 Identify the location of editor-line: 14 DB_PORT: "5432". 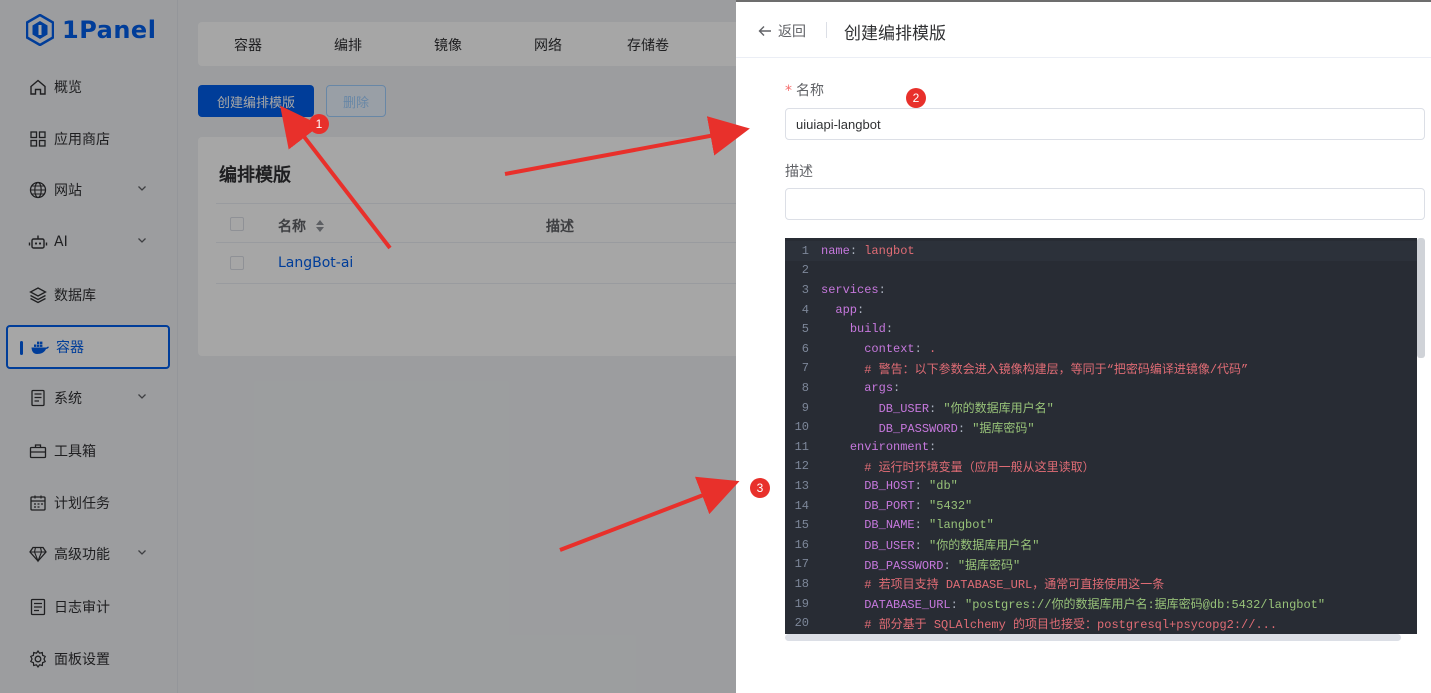
(1101, 506).